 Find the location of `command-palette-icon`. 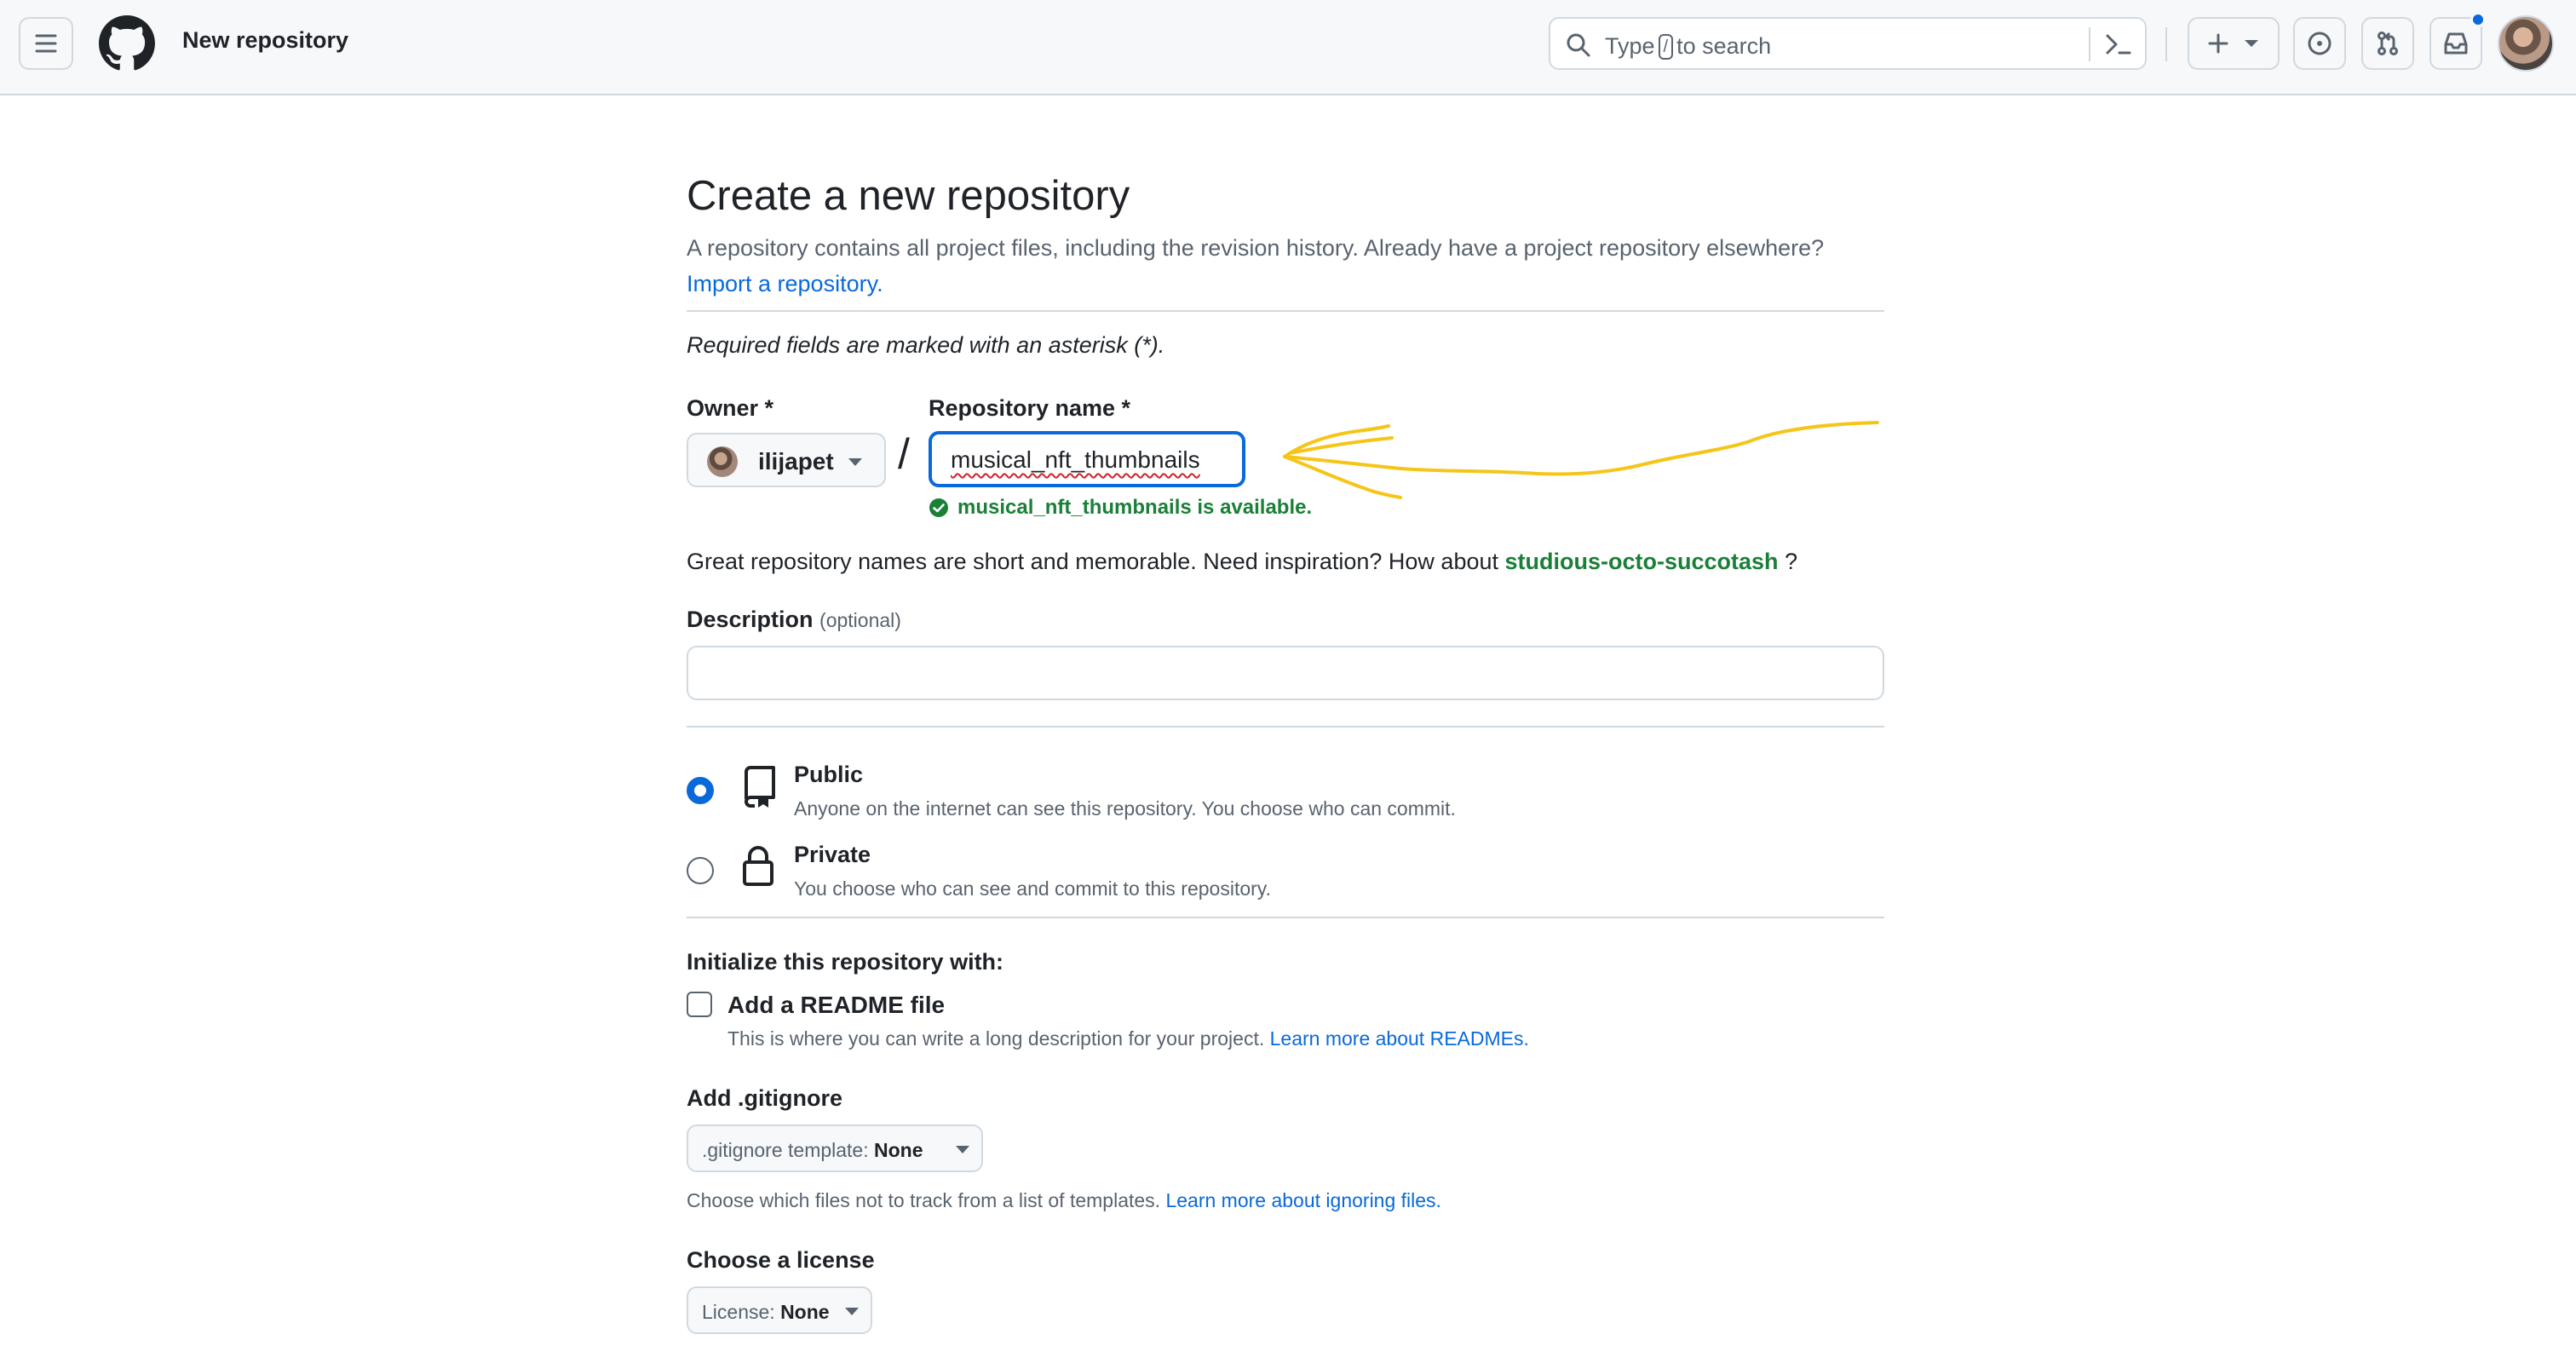

command-palette-icon is located at coordinates (2119, 44).